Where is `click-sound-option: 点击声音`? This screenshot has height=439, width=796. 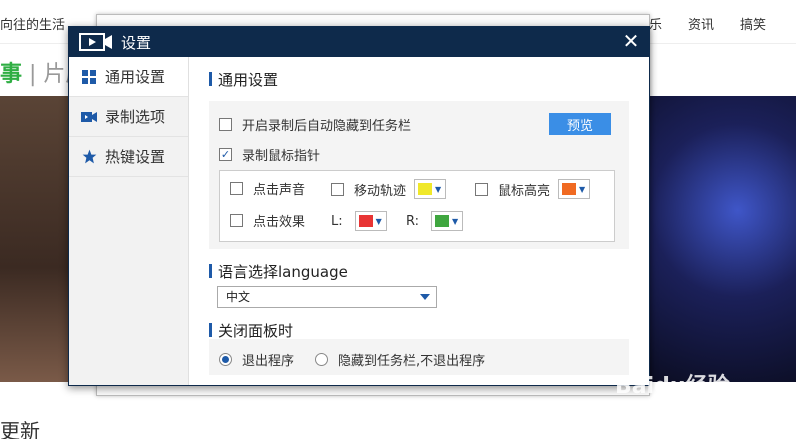 click-sound-option: 点击声音 is located at coordinates (267, 188).